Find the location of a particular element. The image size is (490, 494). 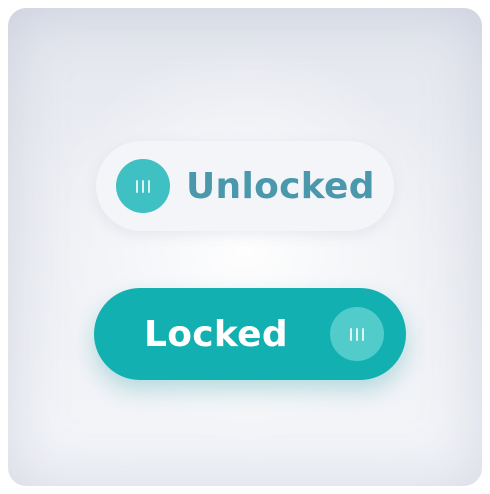

unlocked-toggle: Unlocked is located at coordinates (245, 186).